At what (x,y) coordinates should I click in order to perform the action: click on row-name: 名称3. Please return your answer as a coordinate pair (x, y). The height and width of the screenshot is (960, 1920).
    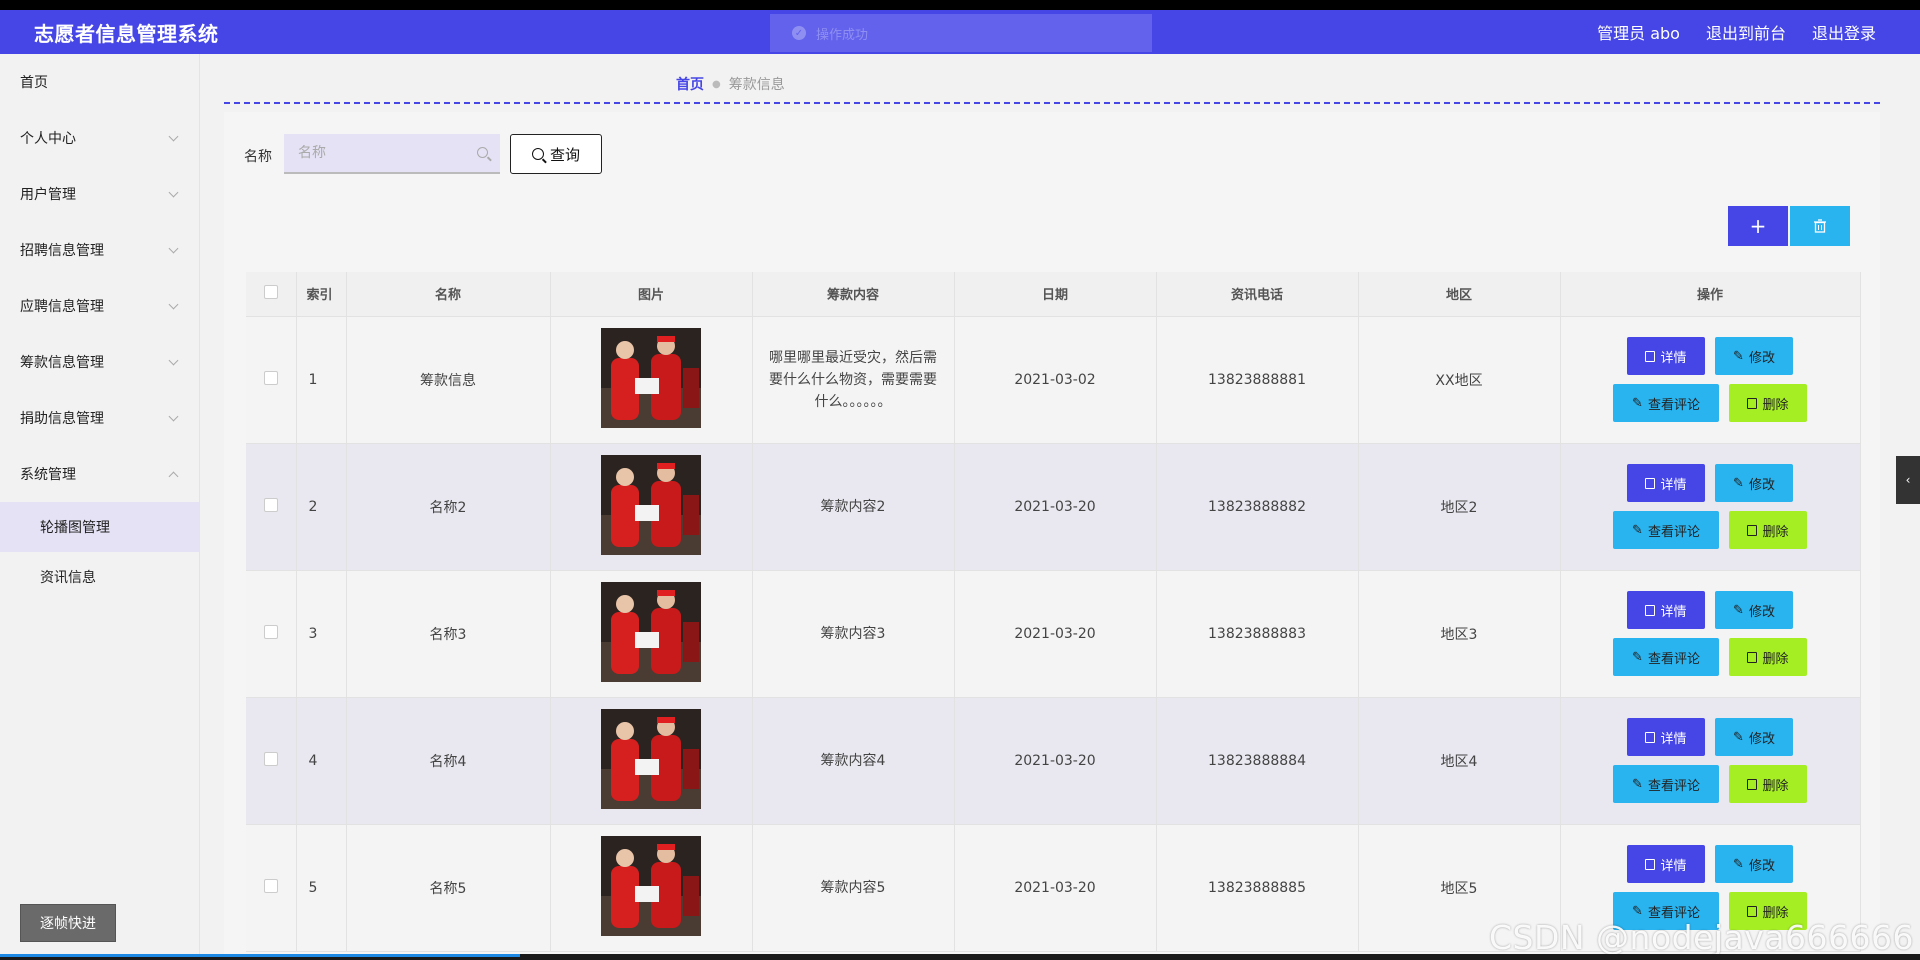
    Looking at the image, I should click on (448, 634).